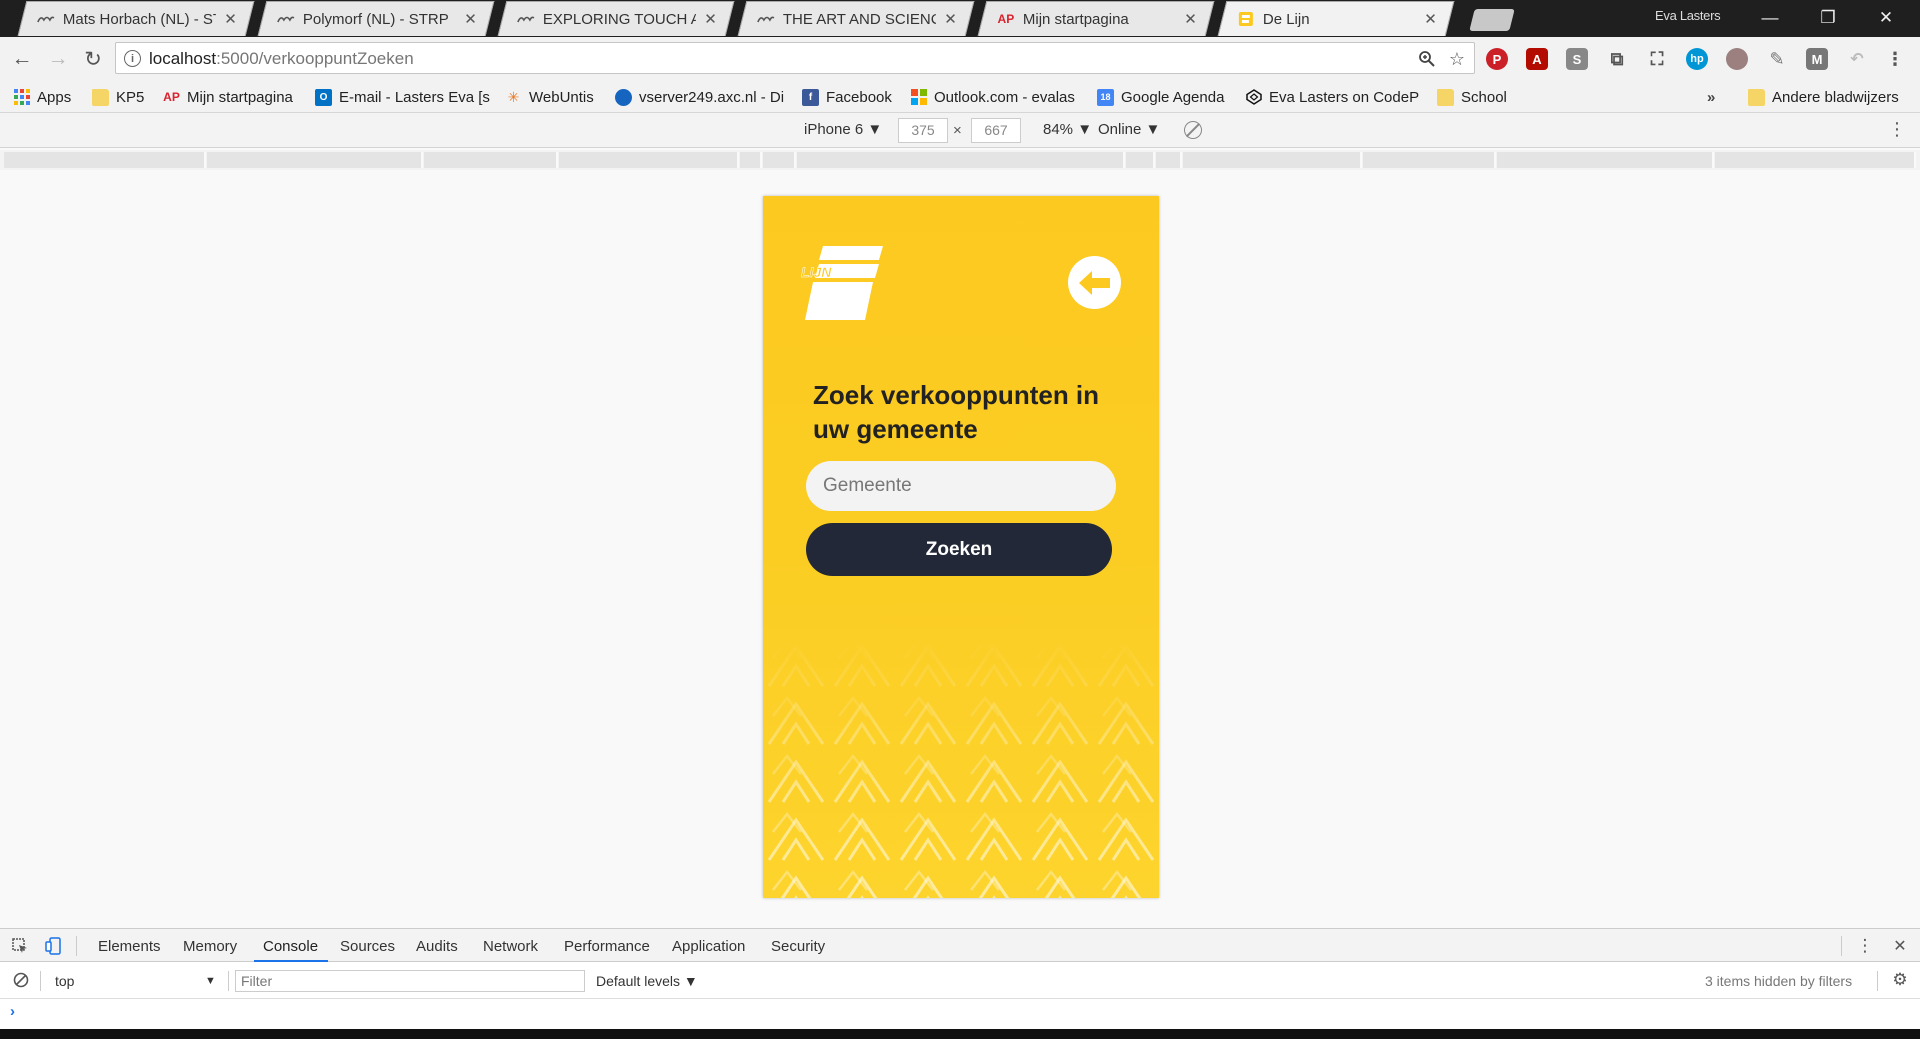 The width and height of the screenshot is (1920, 1039). Describe the element at coordinates (136, 18) in the screenshot. I see `tab-mats-horbach: Mats Horbach (NL) - STR ✕` at that location.